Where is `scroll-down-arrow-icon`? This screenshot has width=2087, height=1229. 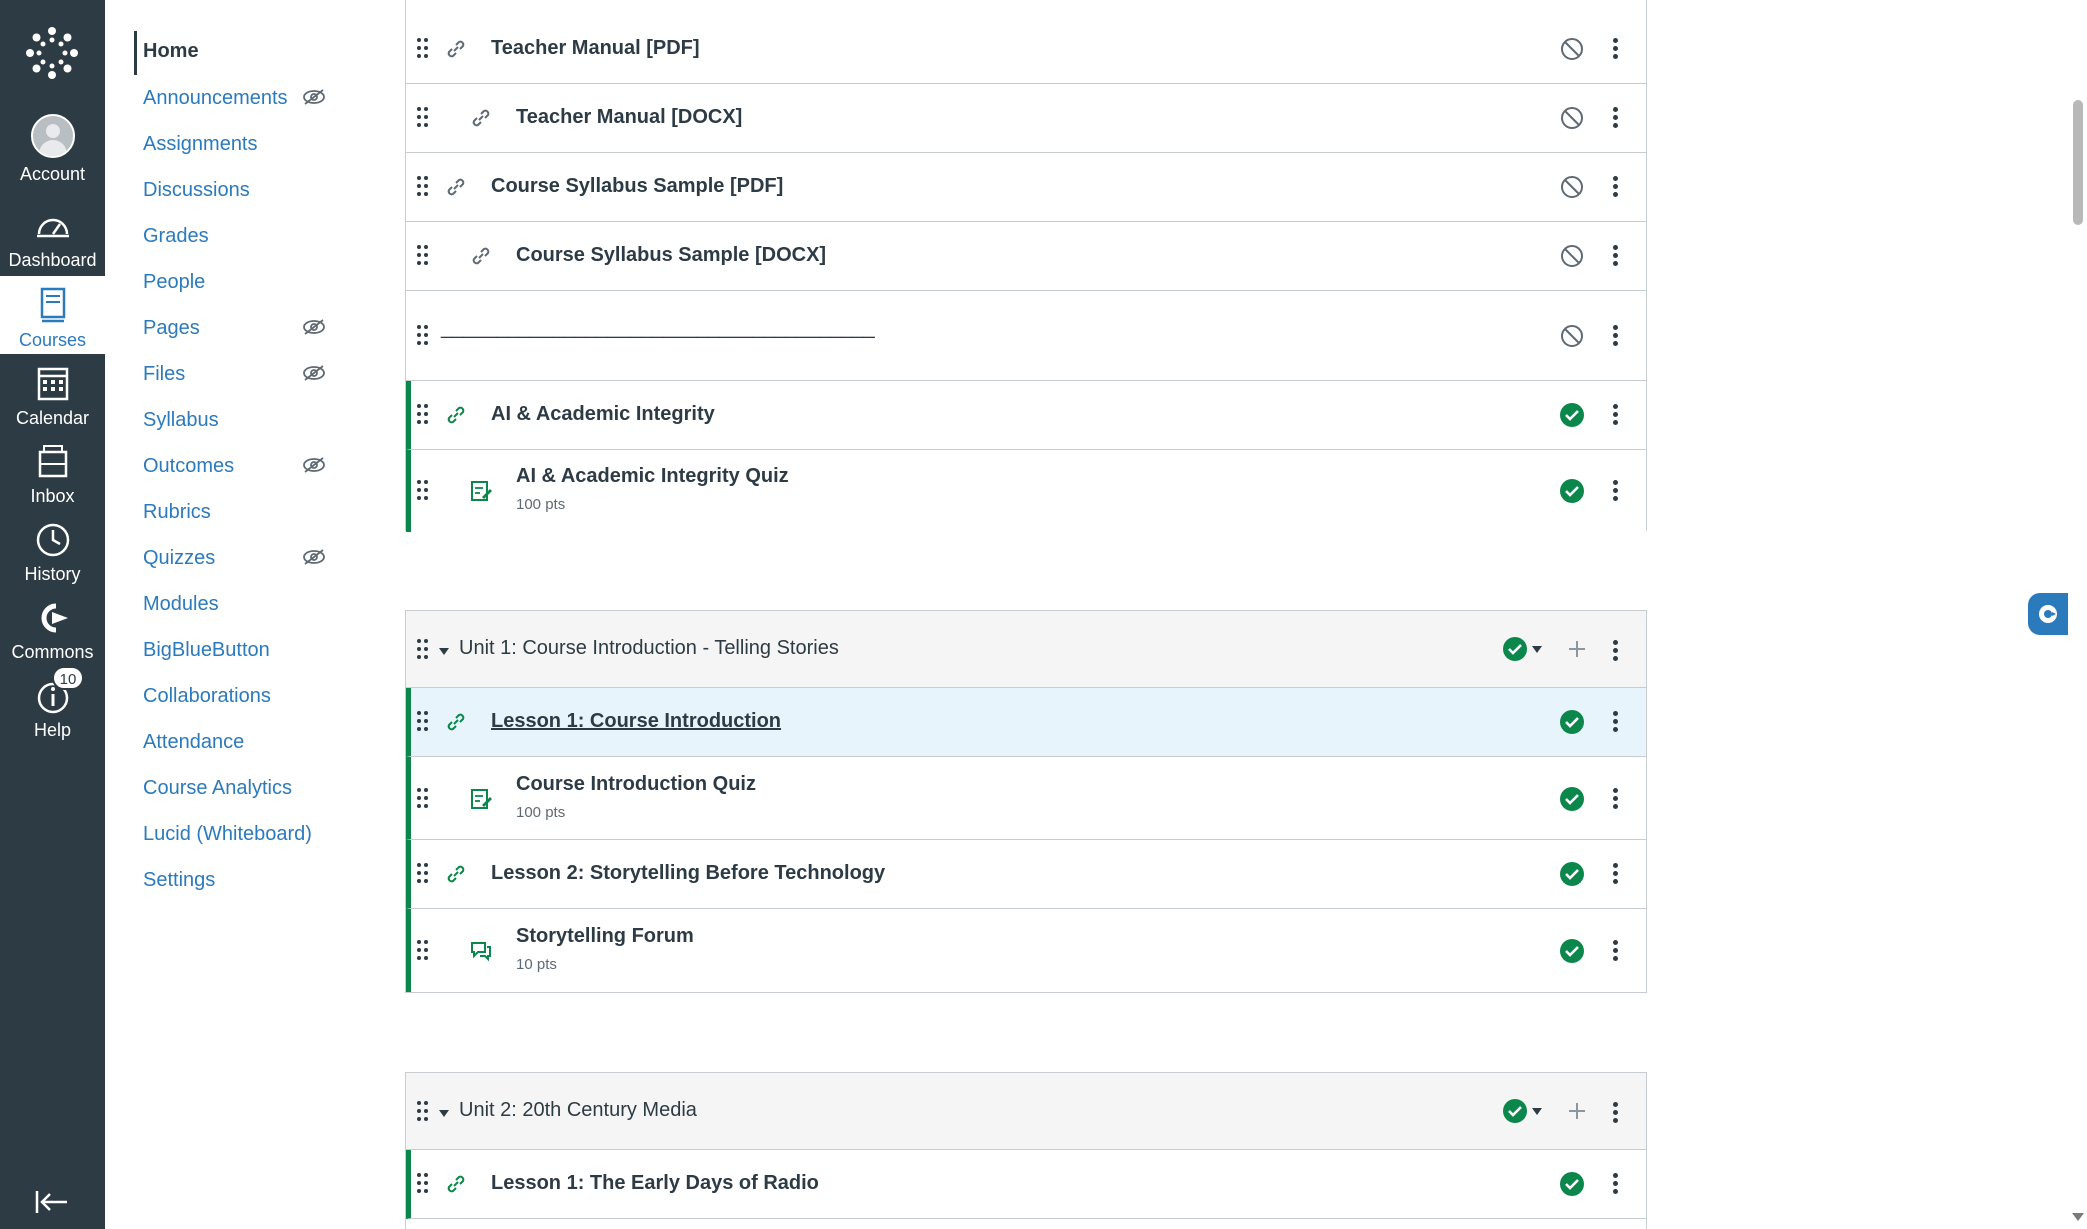 scroll-down-arrow-icon is located at coordinates (2078, 1217).